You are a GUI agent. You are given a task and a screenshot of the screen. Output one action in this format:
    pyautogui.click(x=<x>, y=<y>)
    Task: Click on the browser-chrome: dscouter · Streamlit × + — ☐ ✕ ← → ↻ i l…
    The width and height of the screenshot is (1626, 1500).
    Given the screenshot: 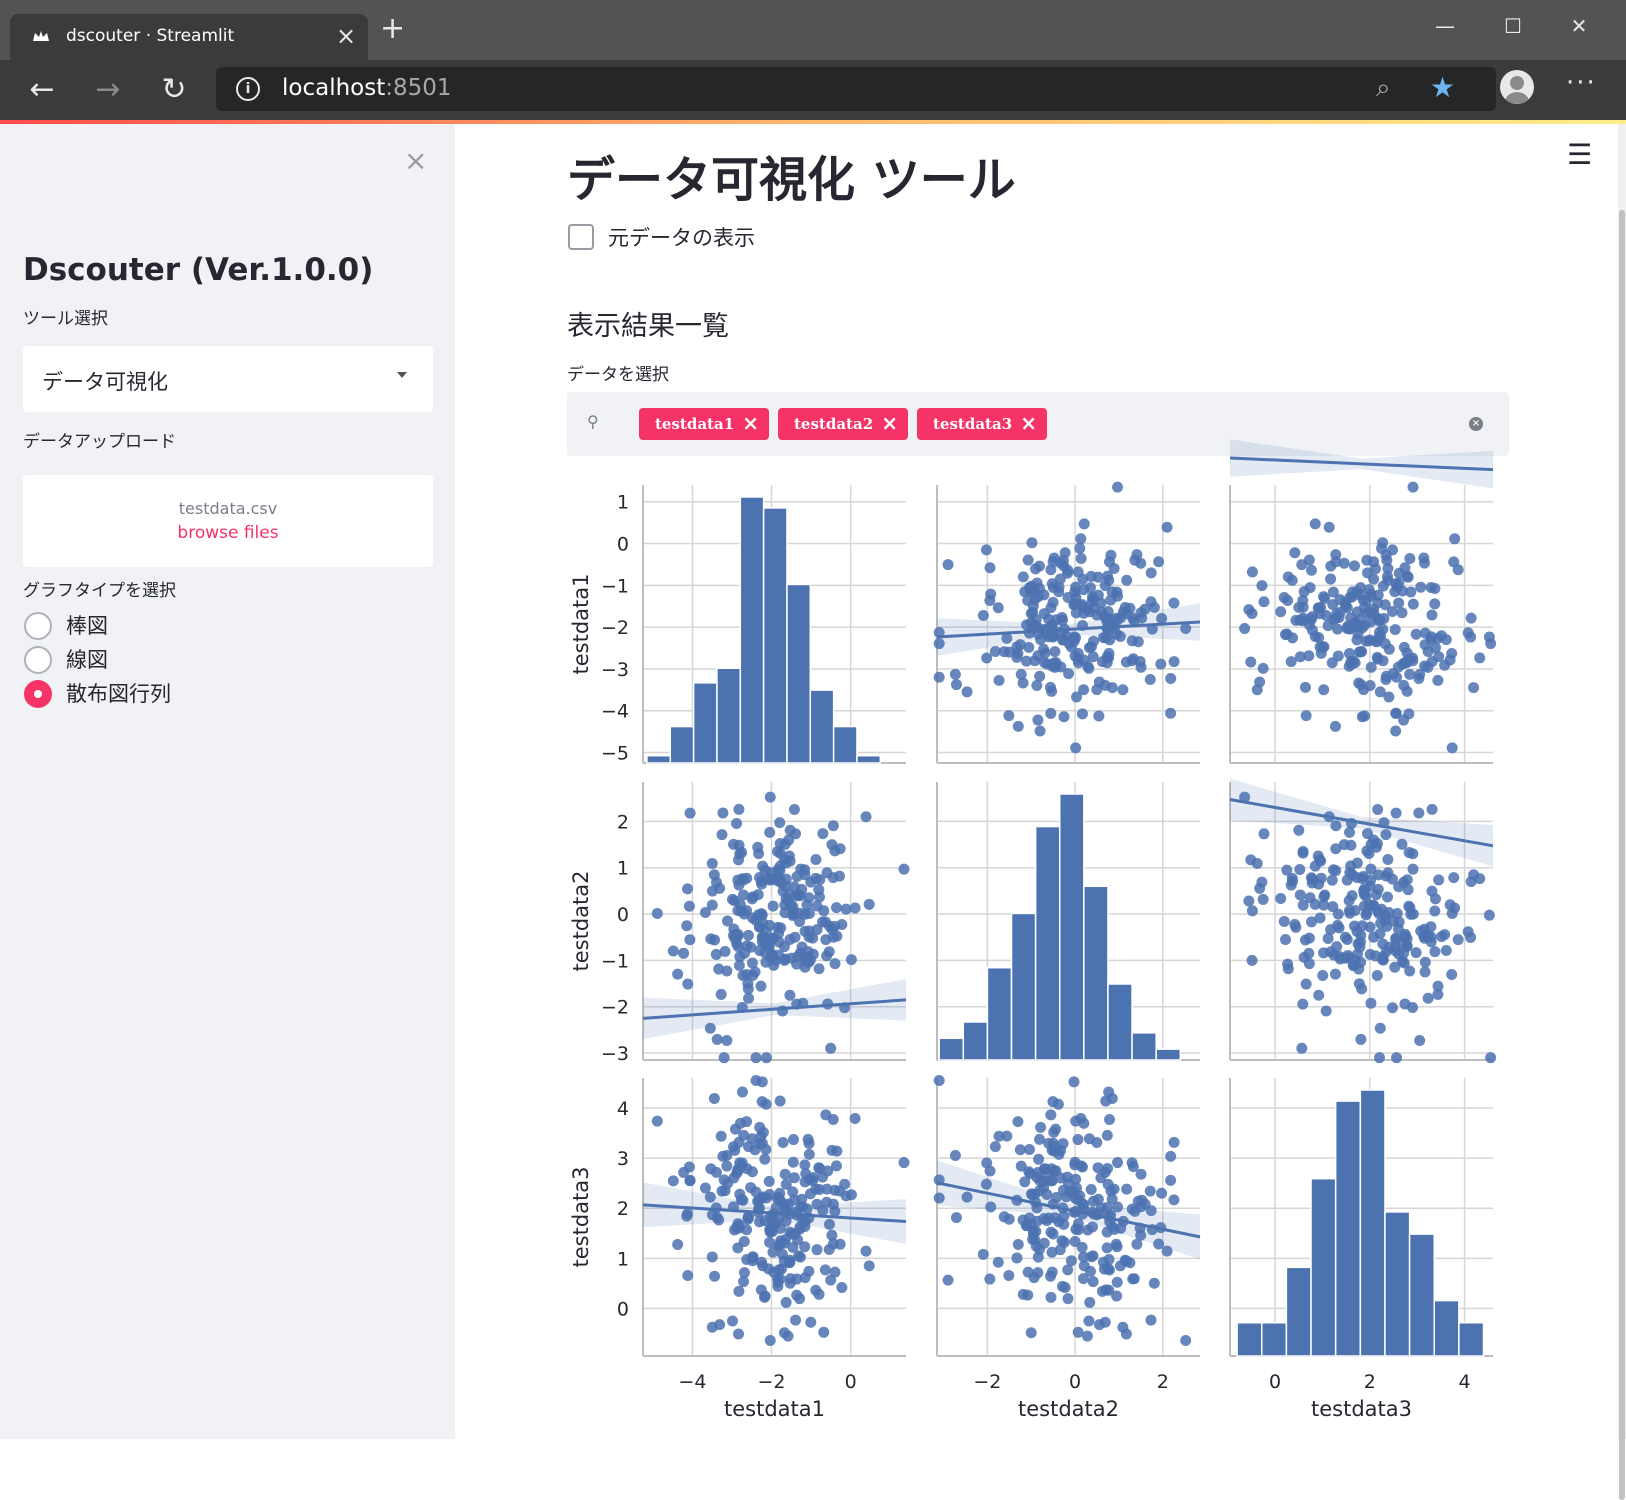 What is the action you would take?
    pyautogui.click(x=813, y=60)
    